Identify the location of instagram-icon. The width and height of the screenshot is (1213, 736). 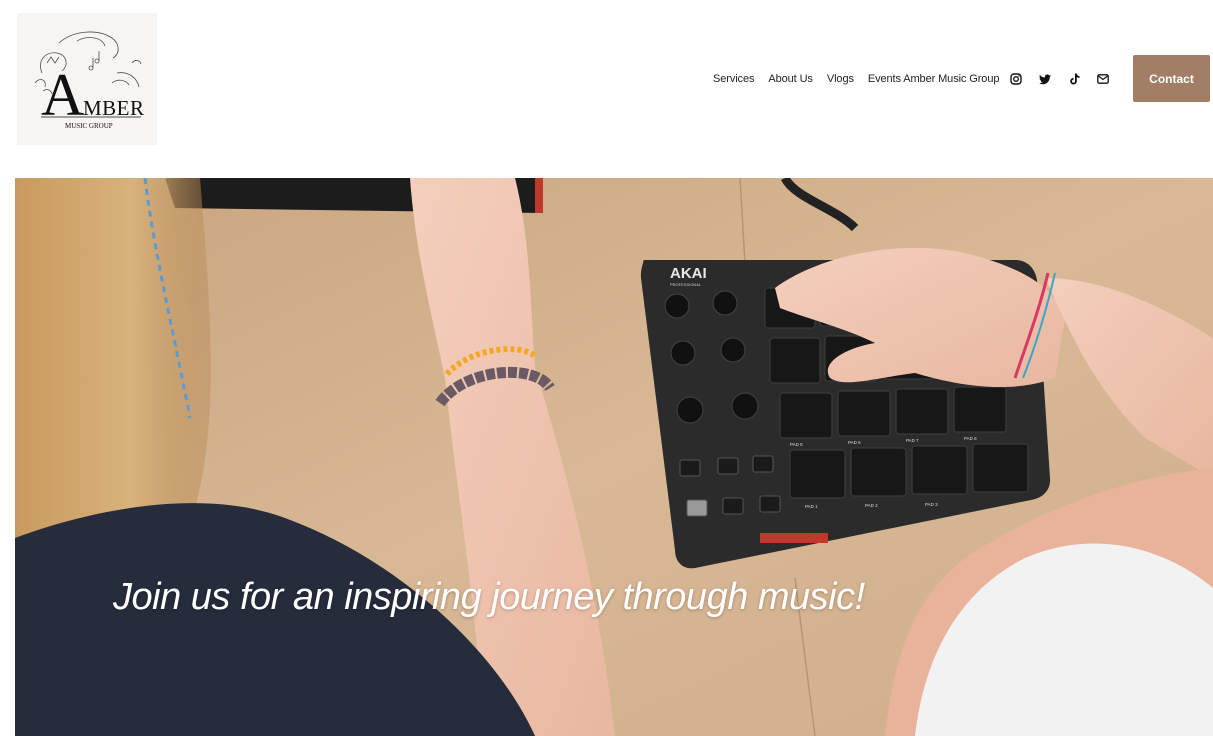
(1016, 79).